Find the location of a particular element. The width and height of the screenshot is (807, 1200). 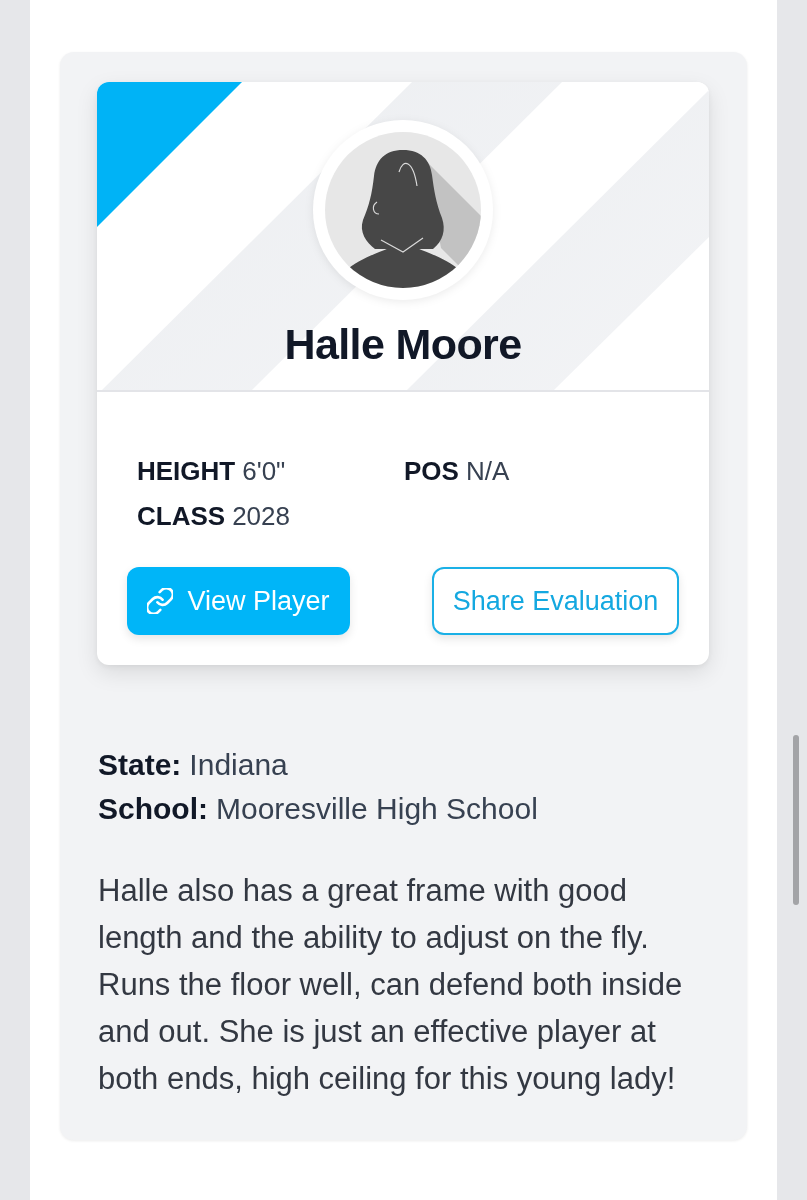

detail-label: School: is located at coordinates (153, 809).